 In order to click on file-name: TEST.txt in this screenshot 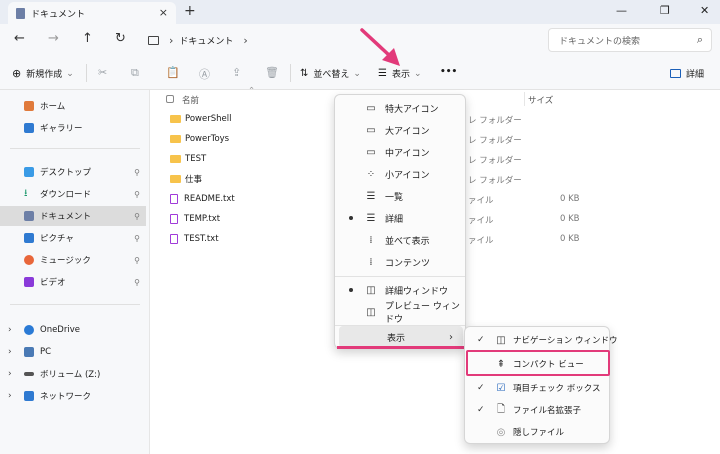, I will do `click(201, 239)`.